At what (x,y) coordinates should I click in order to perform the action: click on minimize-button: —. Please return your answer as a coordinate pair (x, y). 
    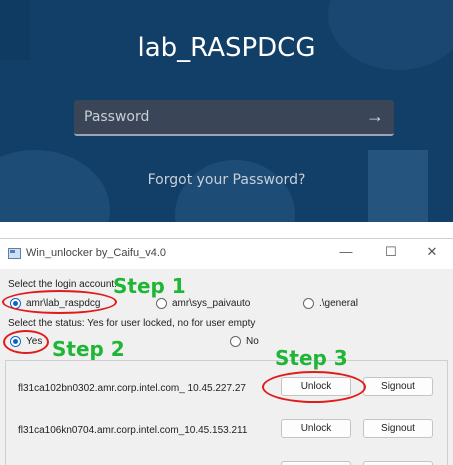
    Looking at the image, I should click on (346, 251).